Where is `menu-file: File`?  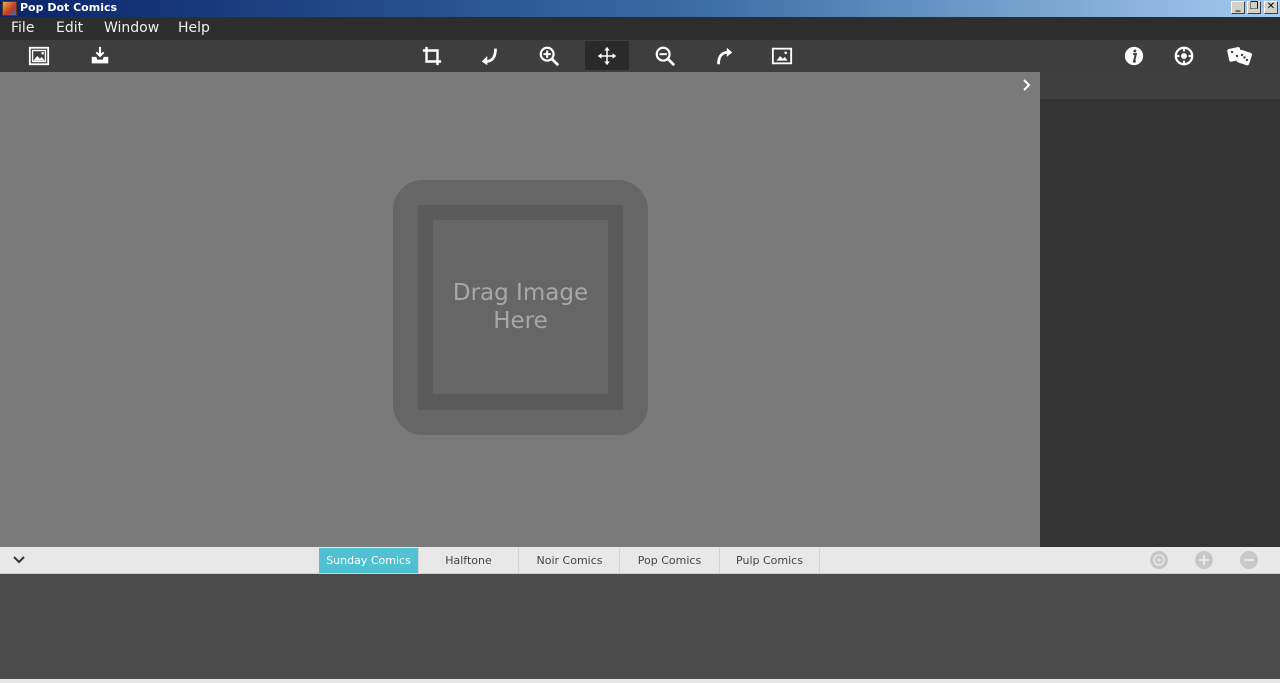
menu-file: File is located at coordinates (22, 28).